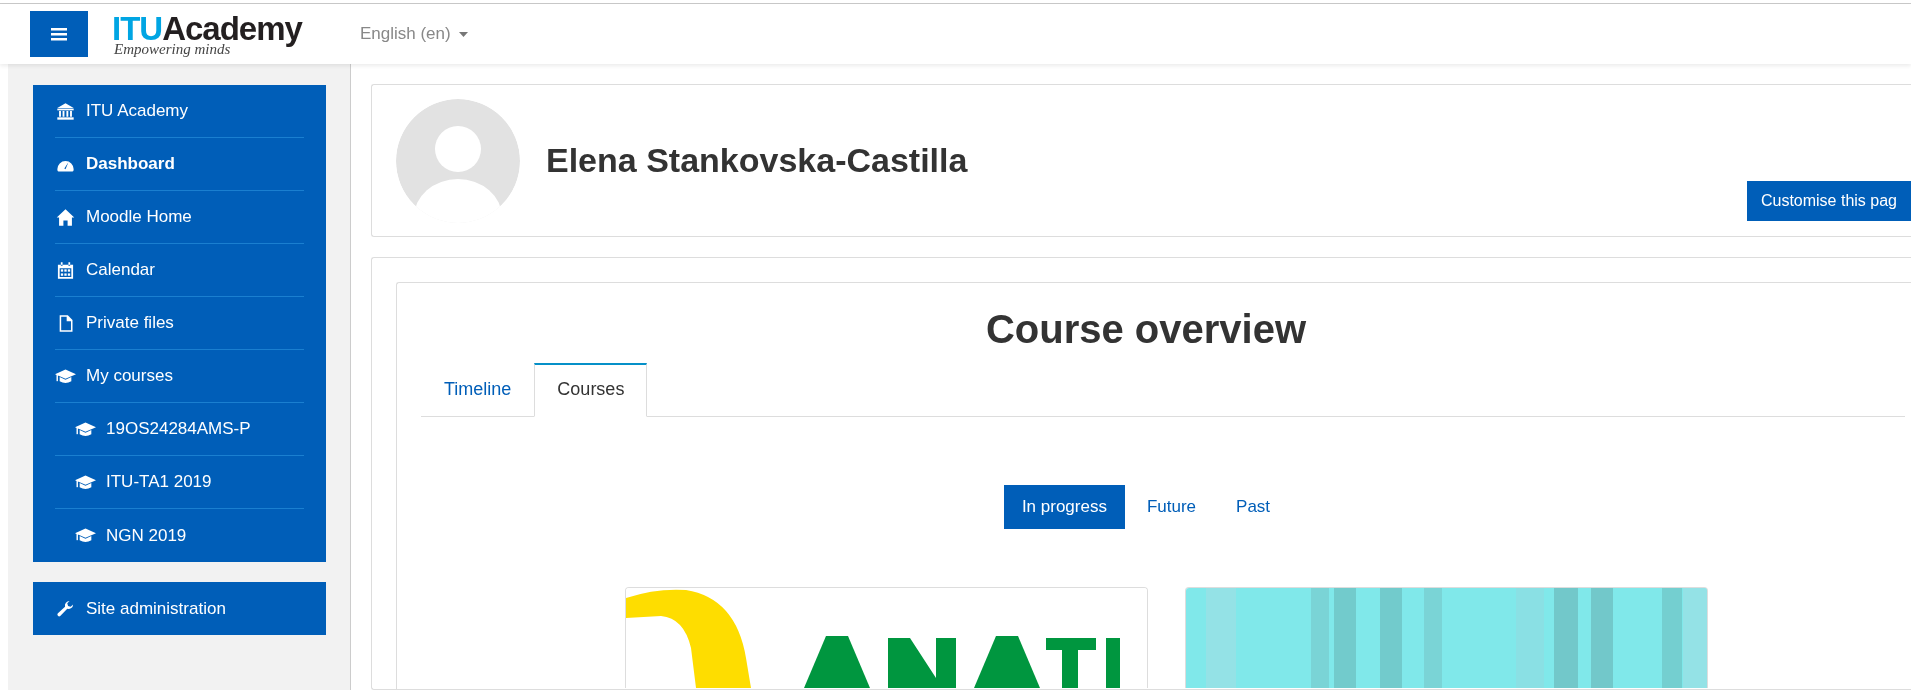  I want to click on user-name: Elena Stankovska-Castilla, so click(757, 160).